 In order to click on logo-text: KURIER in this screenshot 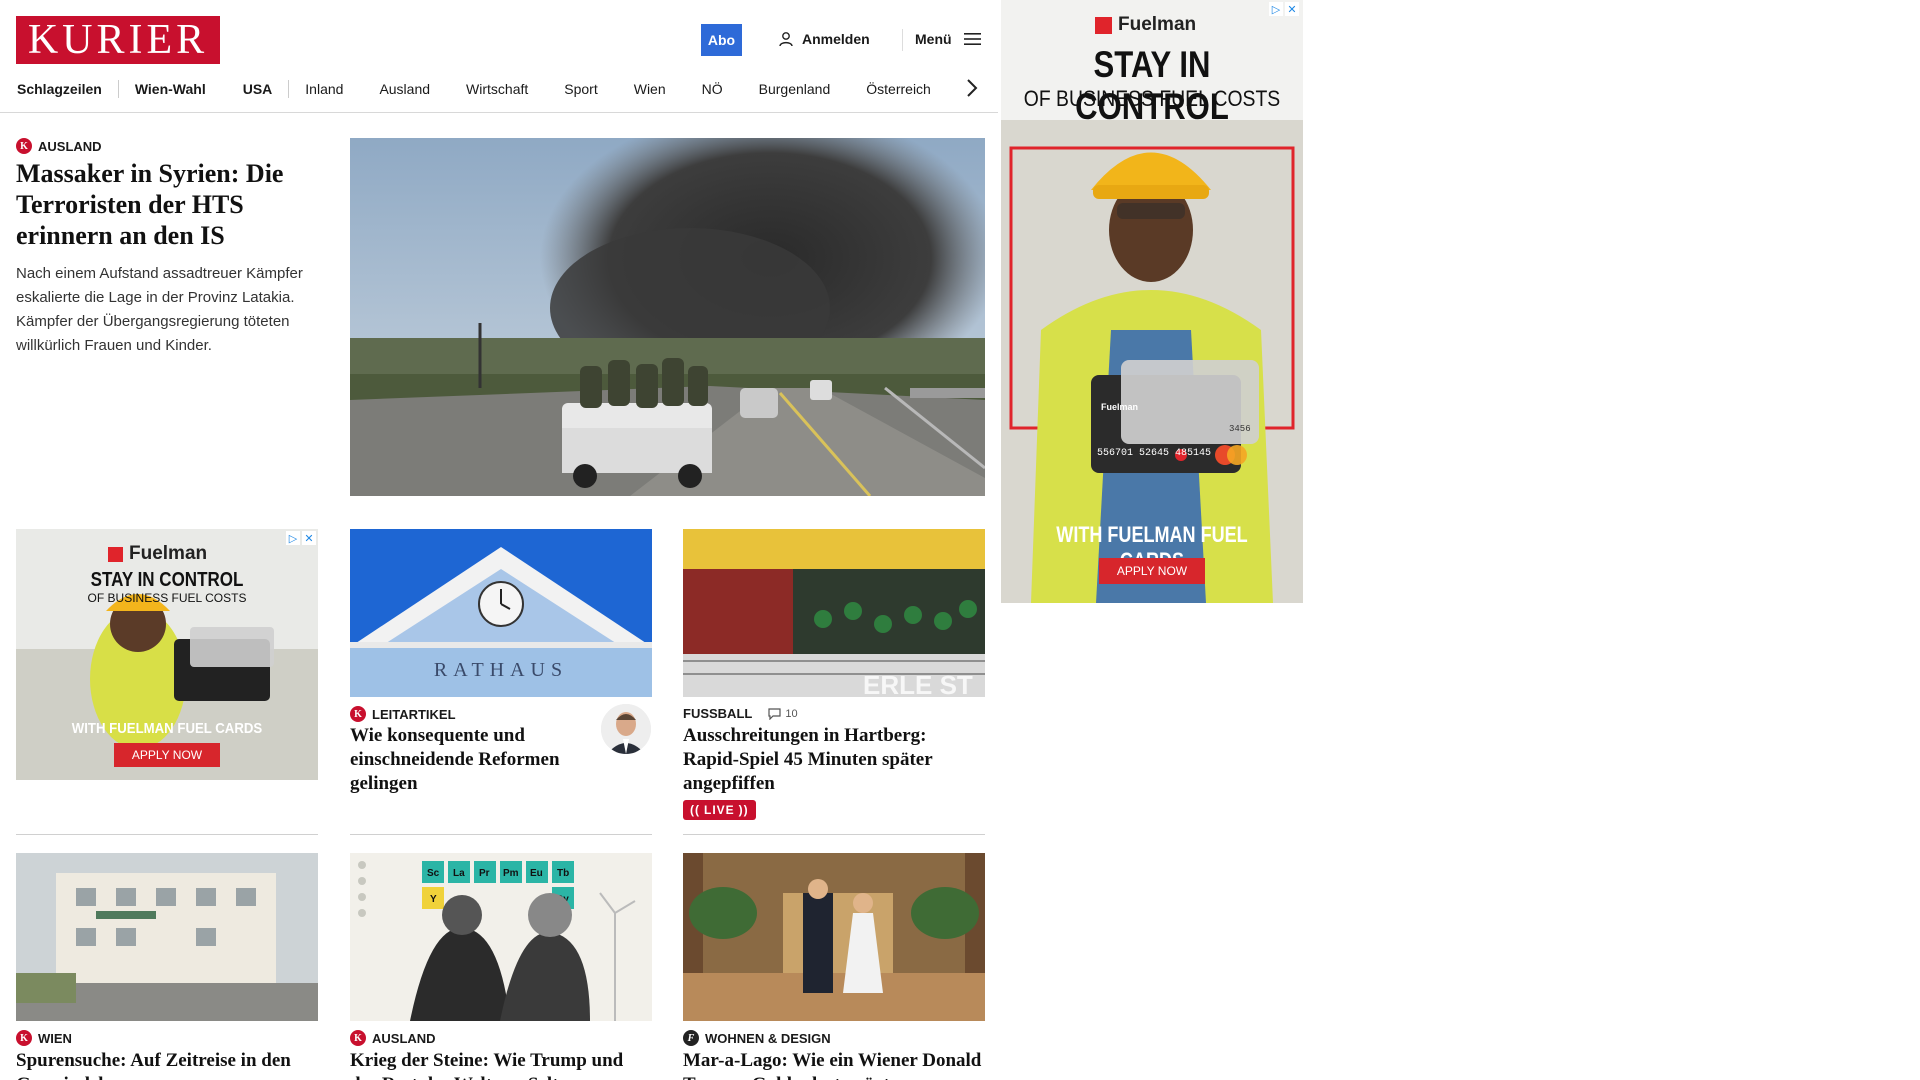, I will do `click(118, 40)`.